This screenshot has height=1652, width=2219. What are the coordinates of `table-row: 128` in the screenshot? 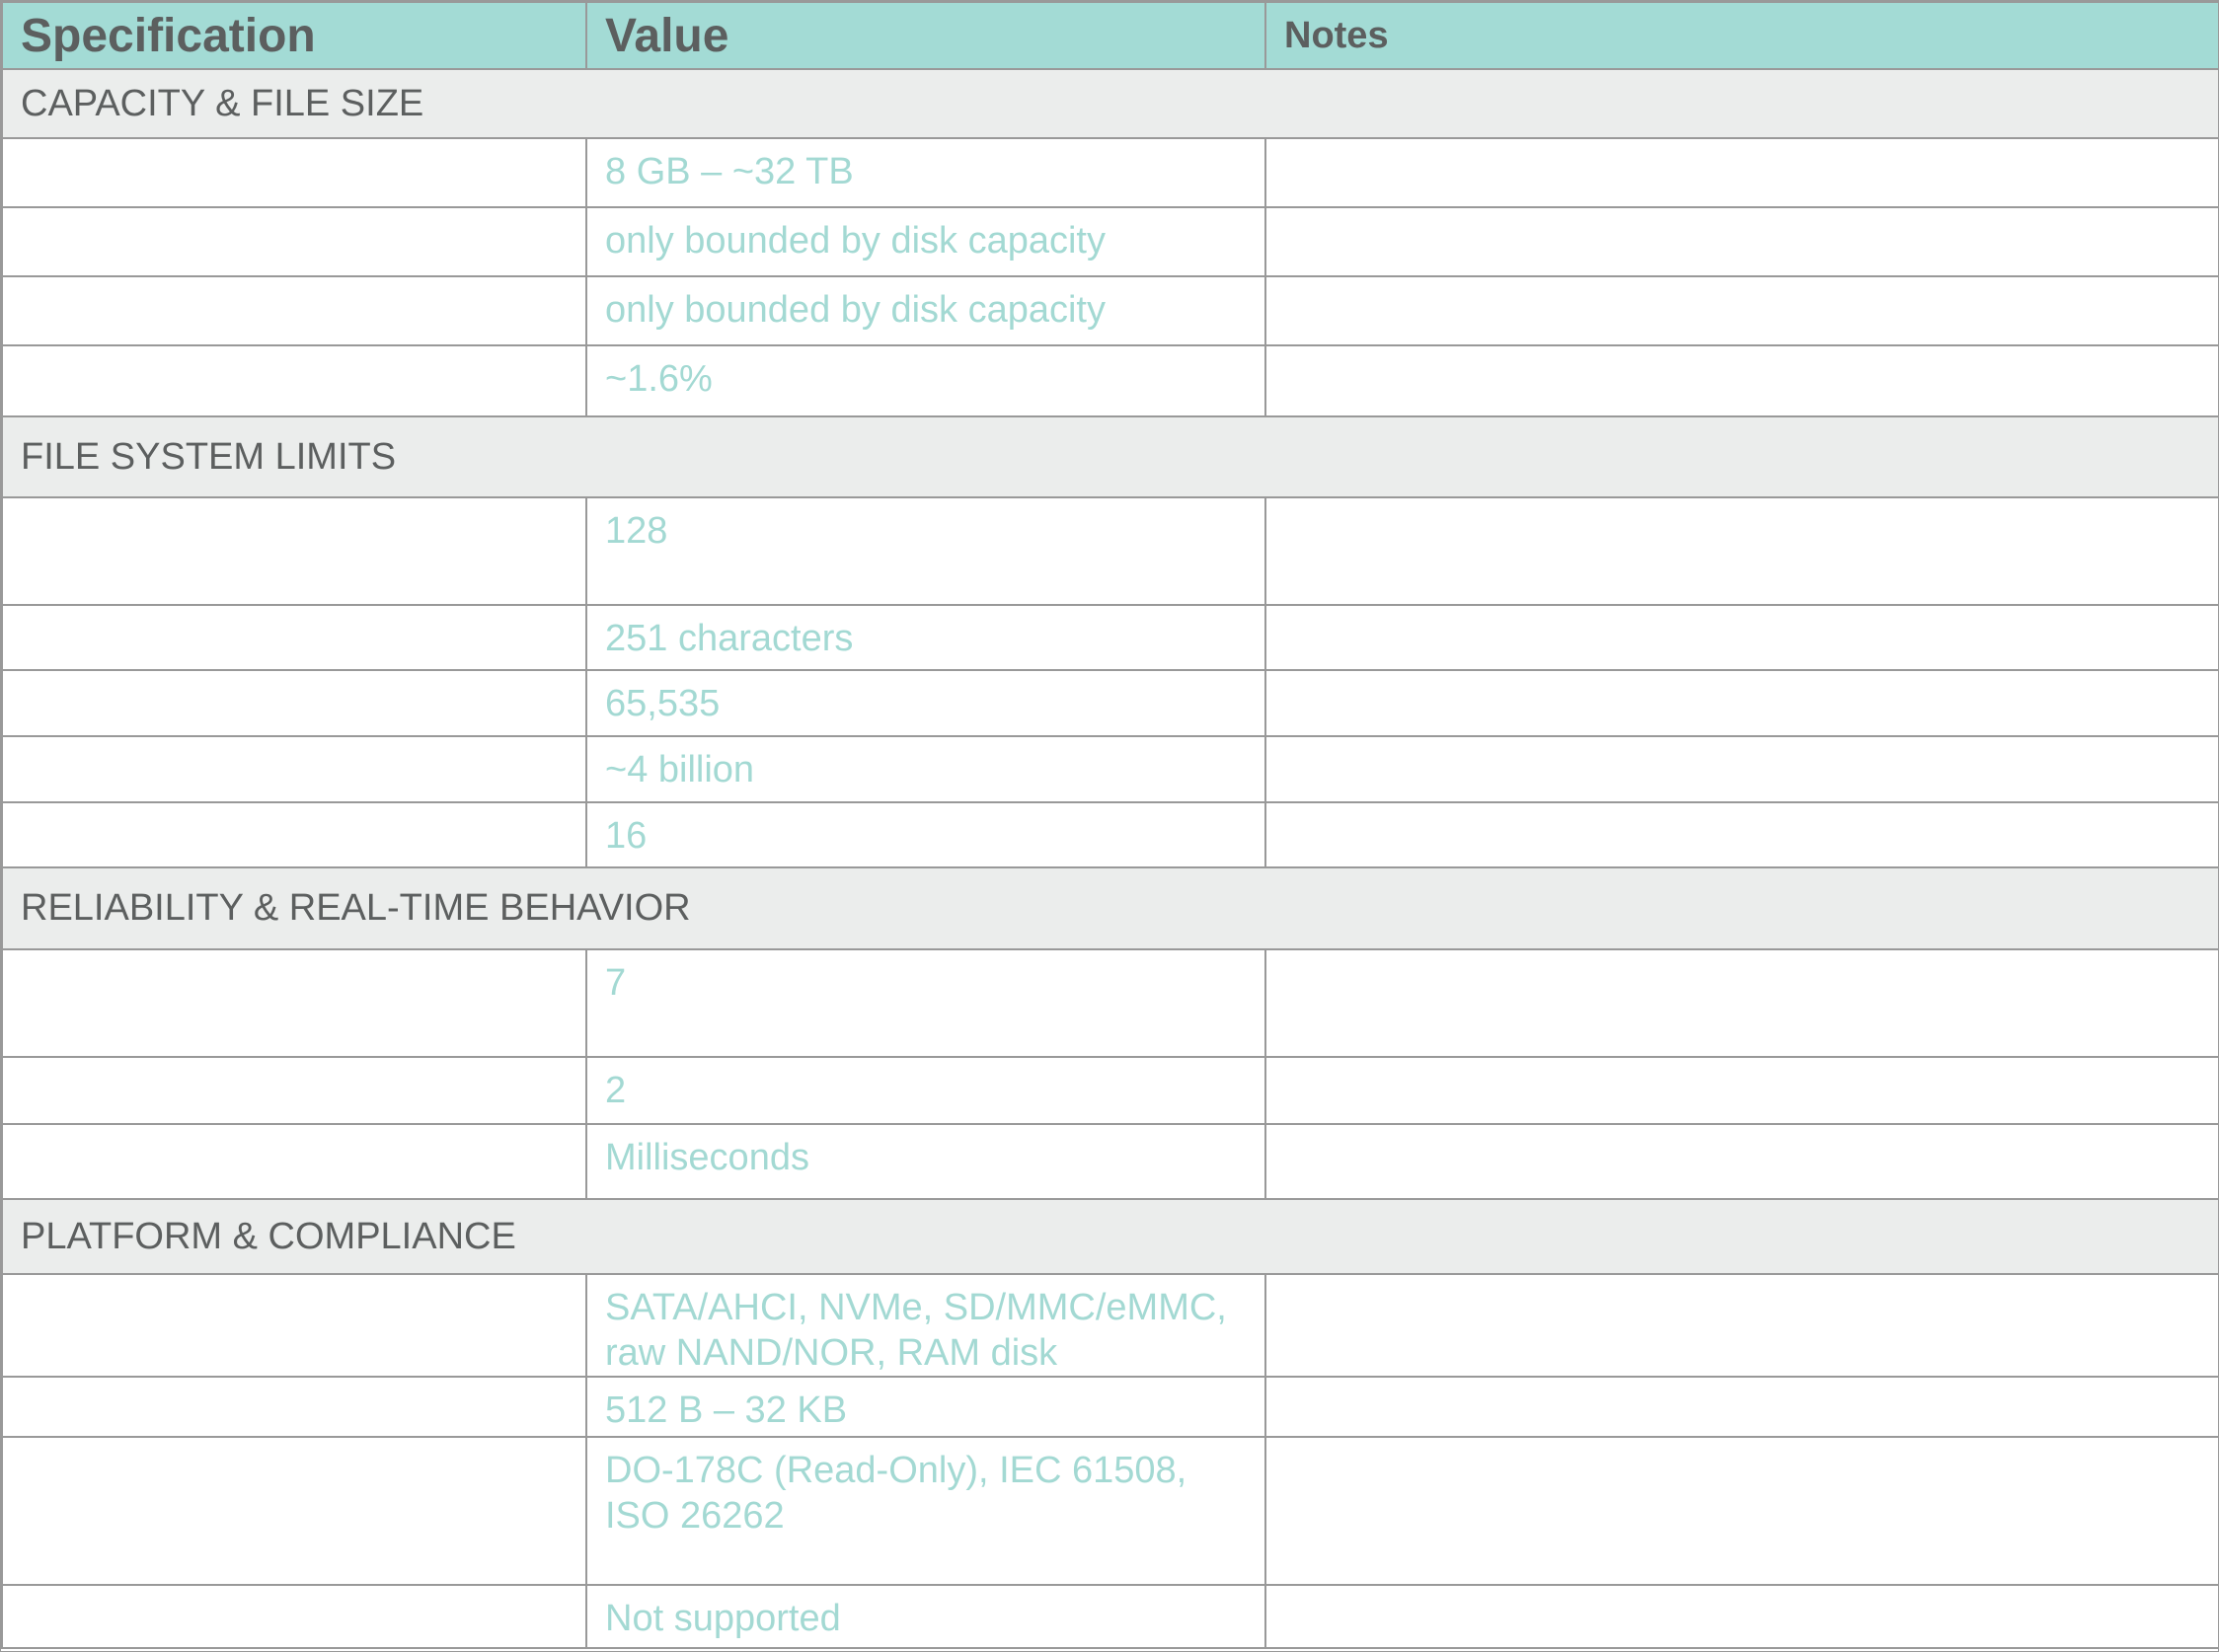 It's located at (1110, 551).